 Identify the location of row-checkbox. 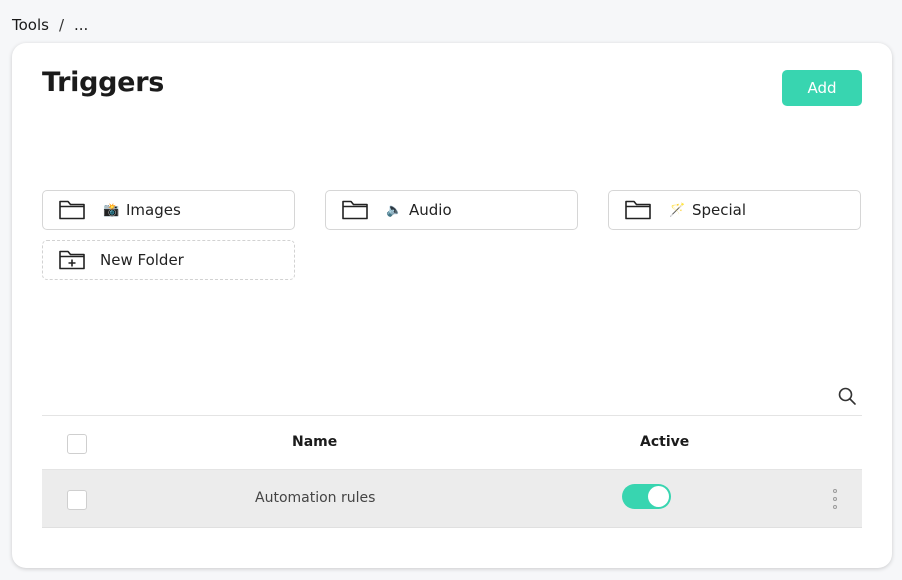
(77, 500).